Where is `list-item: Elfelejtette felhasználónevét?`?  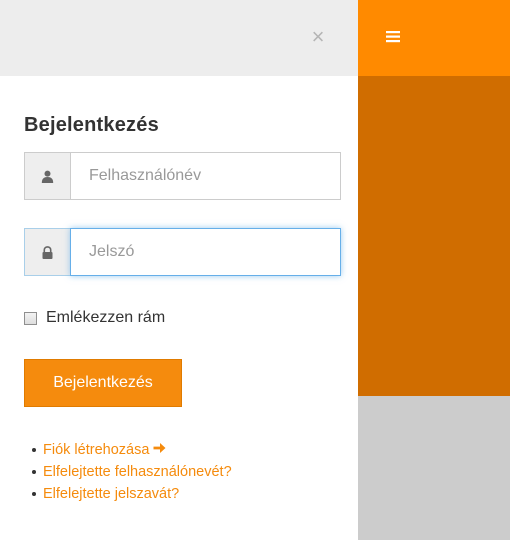 list-item: Elfelejtette felhasználónevét? is located at coordinates (132, 472).